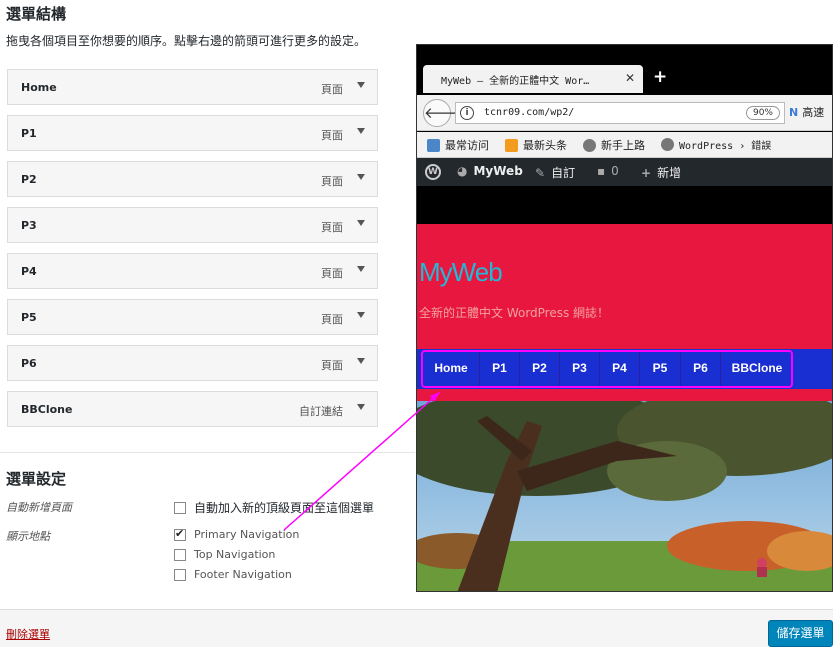 The image size is (833, 647). I want to click on menu-item-p6: P6 頁面, so click(192, 363).